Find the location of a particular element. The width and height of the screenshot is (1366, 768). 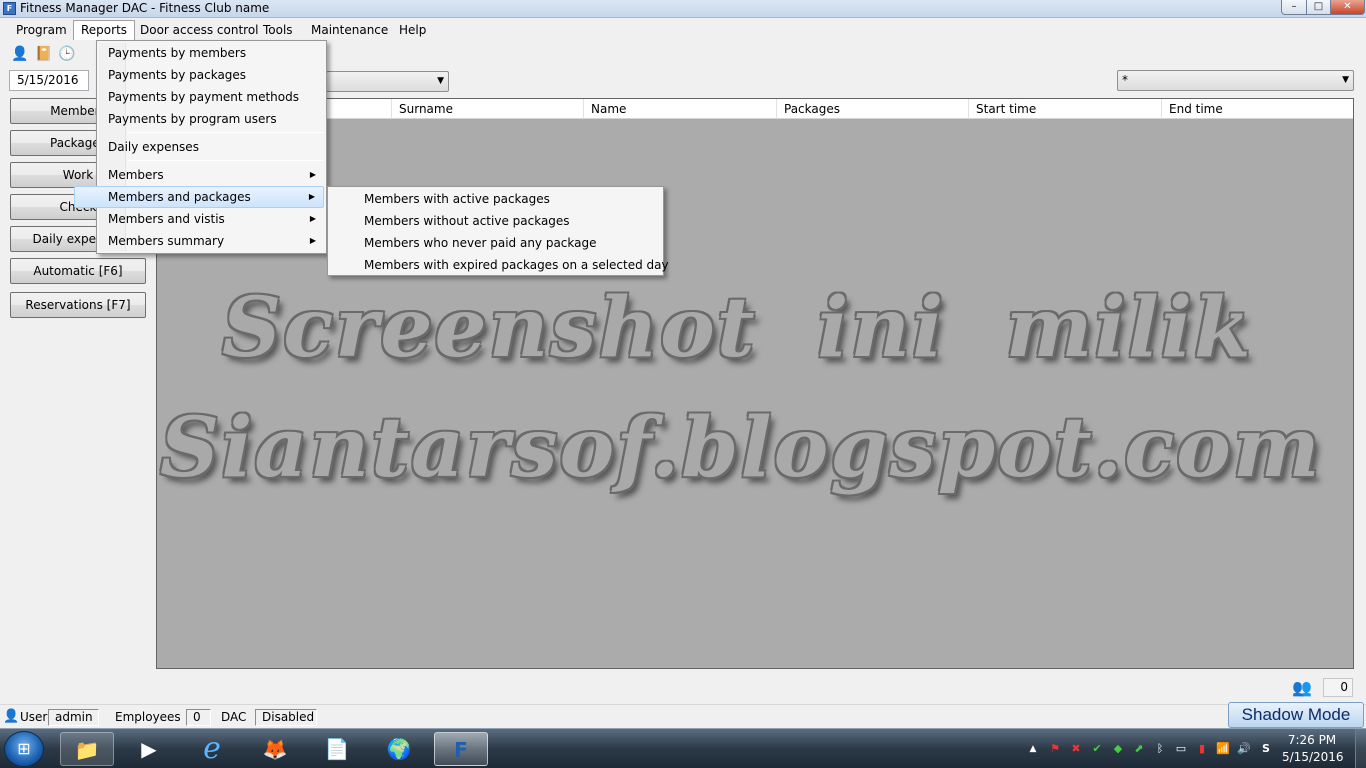

column-header-name: Name is located at coordinates (679, 109).